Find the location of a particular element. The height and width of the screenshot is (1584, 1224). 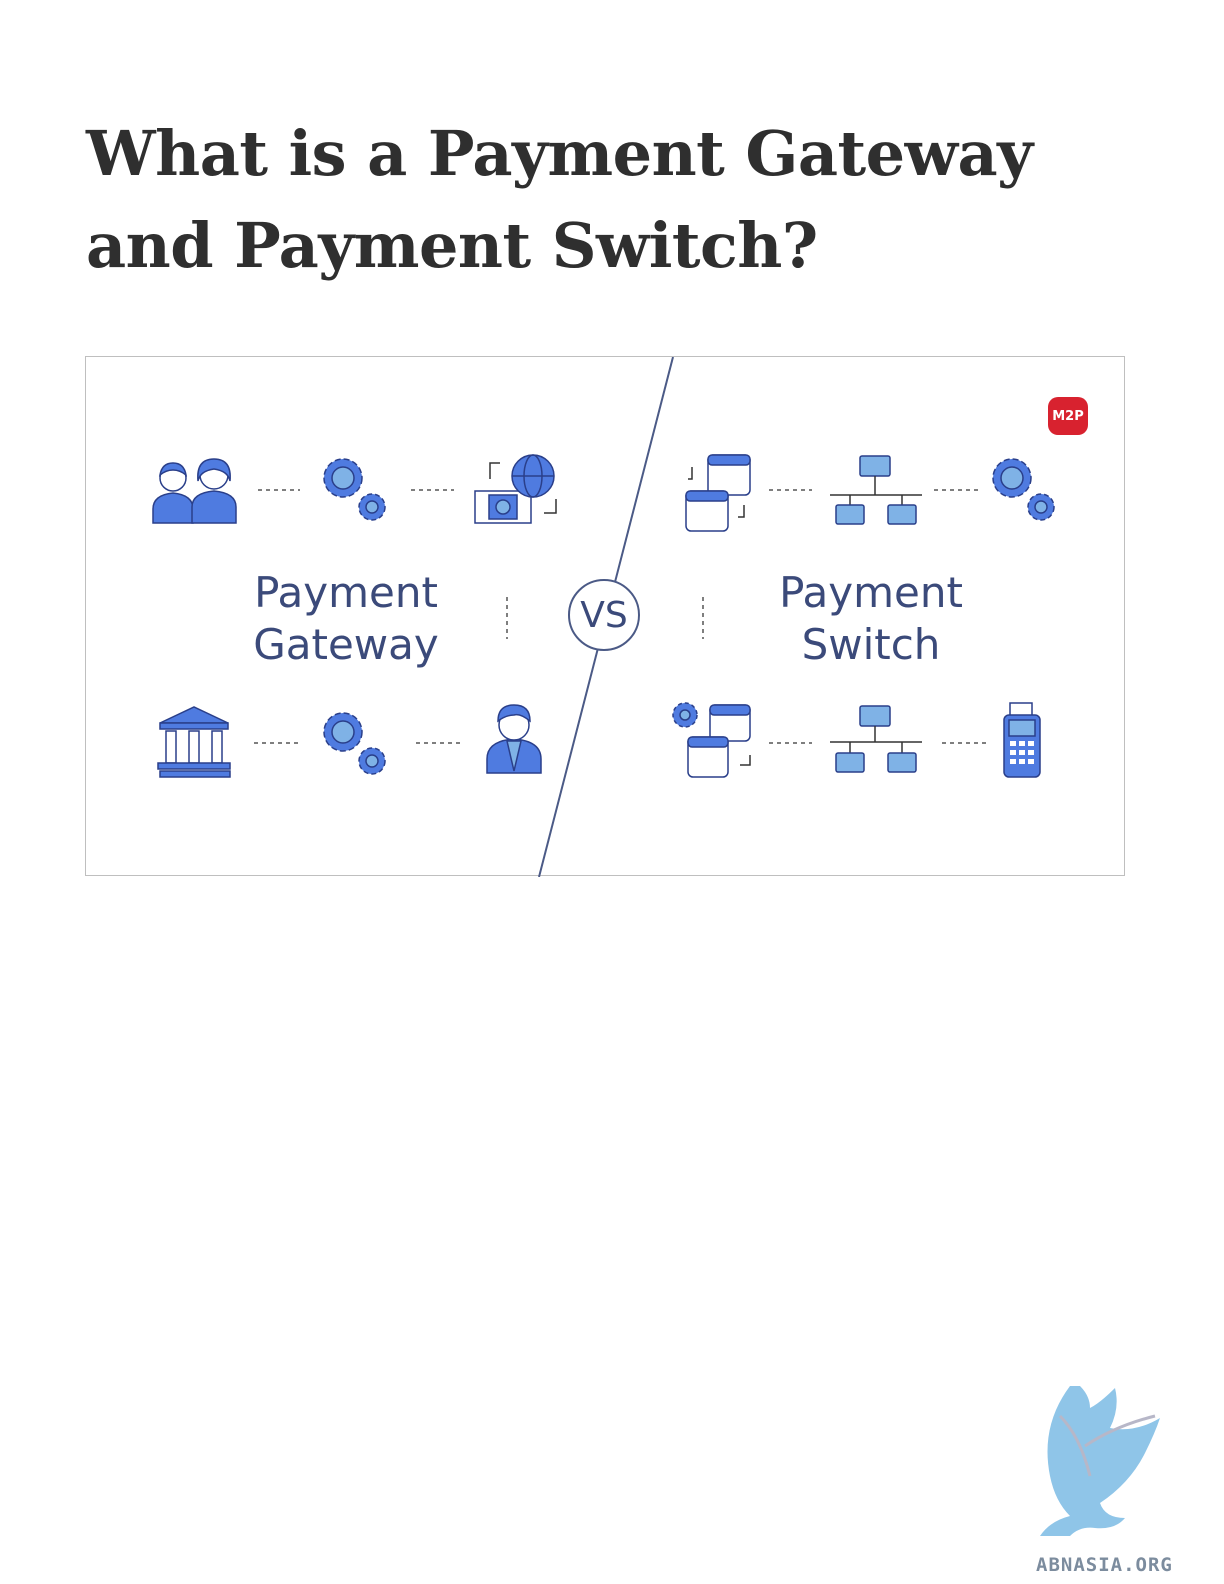

globe-money-icon is located at coordinates (515, 489).